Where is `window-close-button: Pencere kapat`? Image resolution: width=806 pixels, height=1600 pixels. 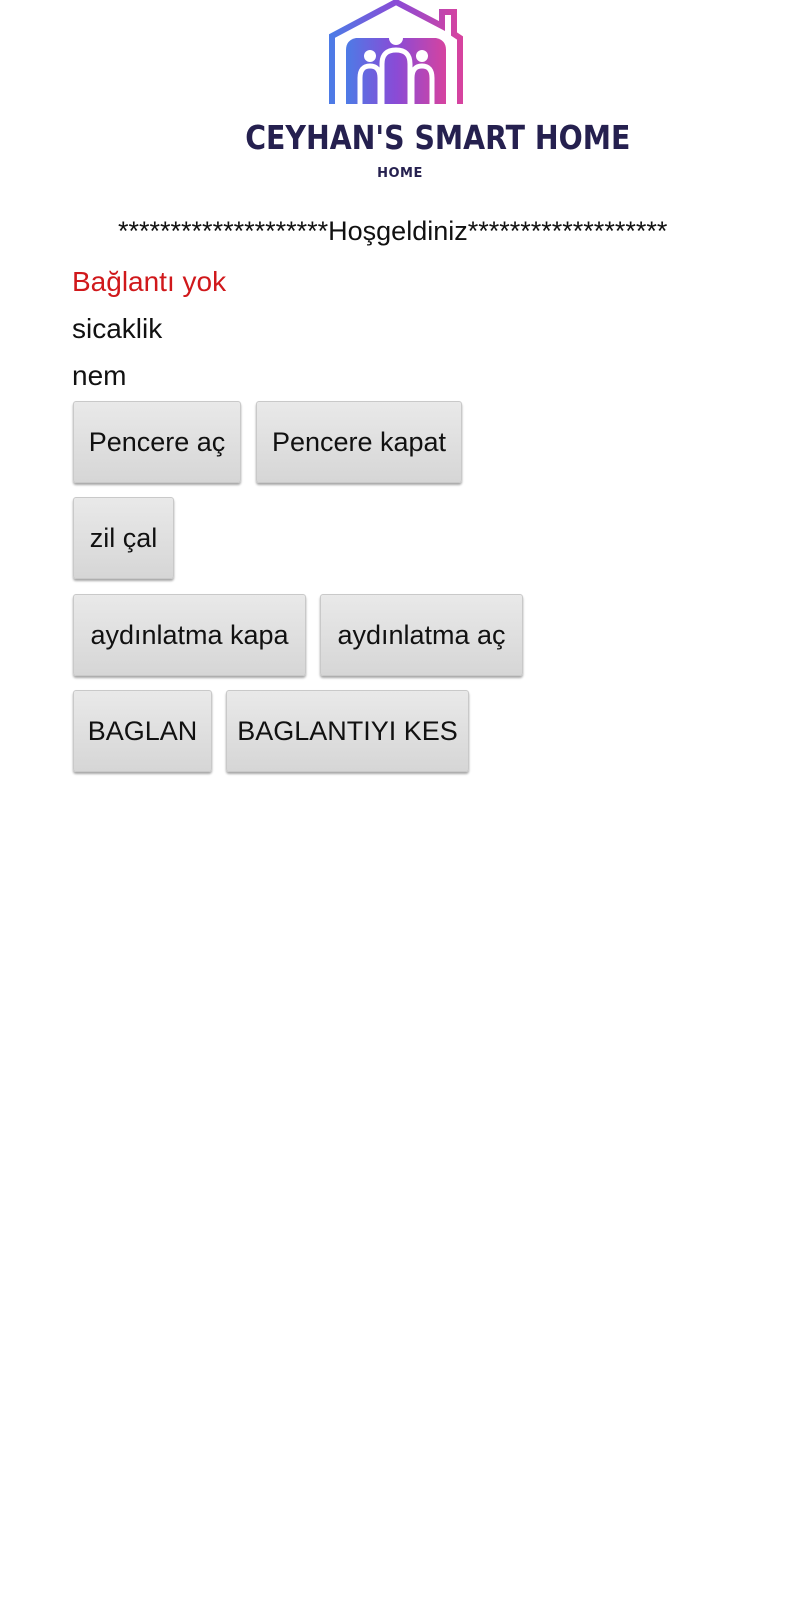
window-close-button: Pencere kapat is located at coordinates (359, 442).